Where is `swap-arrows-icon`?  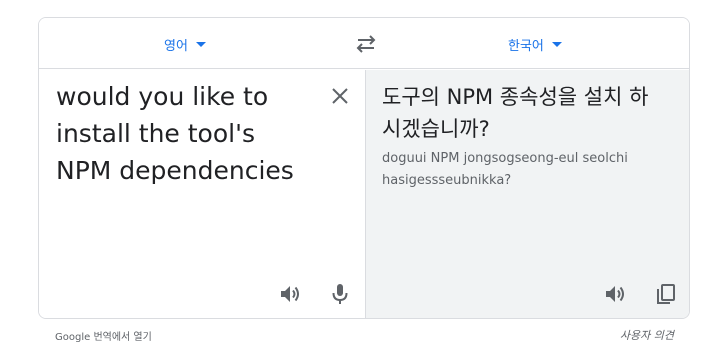
swap-arrows-icon is located at coordinates (366, 44).